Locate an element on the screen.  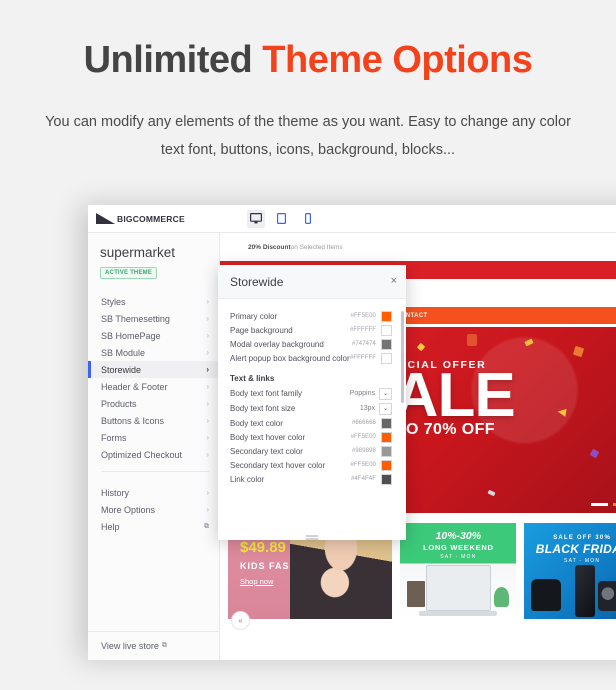
setting-label: Secondary text hover color is located at coordinates (278, 465).